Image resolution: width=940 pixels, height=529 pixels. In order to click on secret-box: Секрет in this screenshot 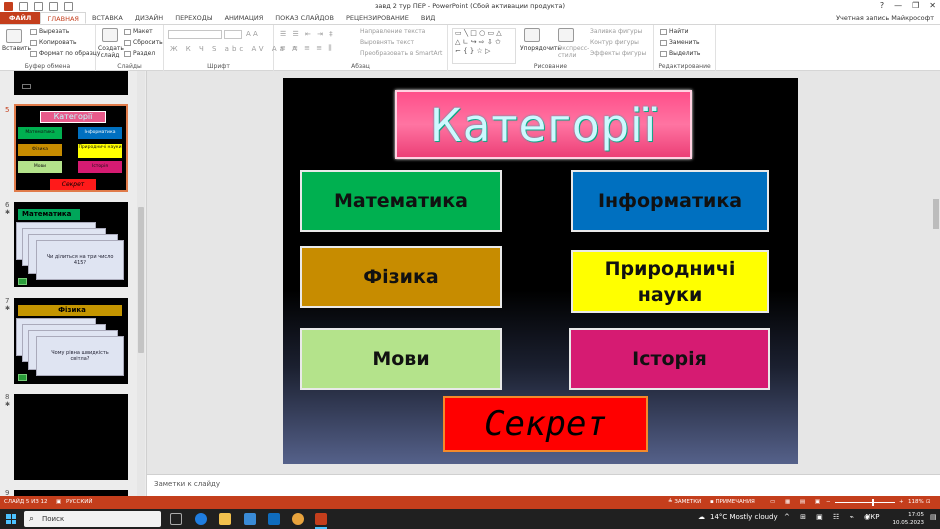, I will do `click(545, 424)`.